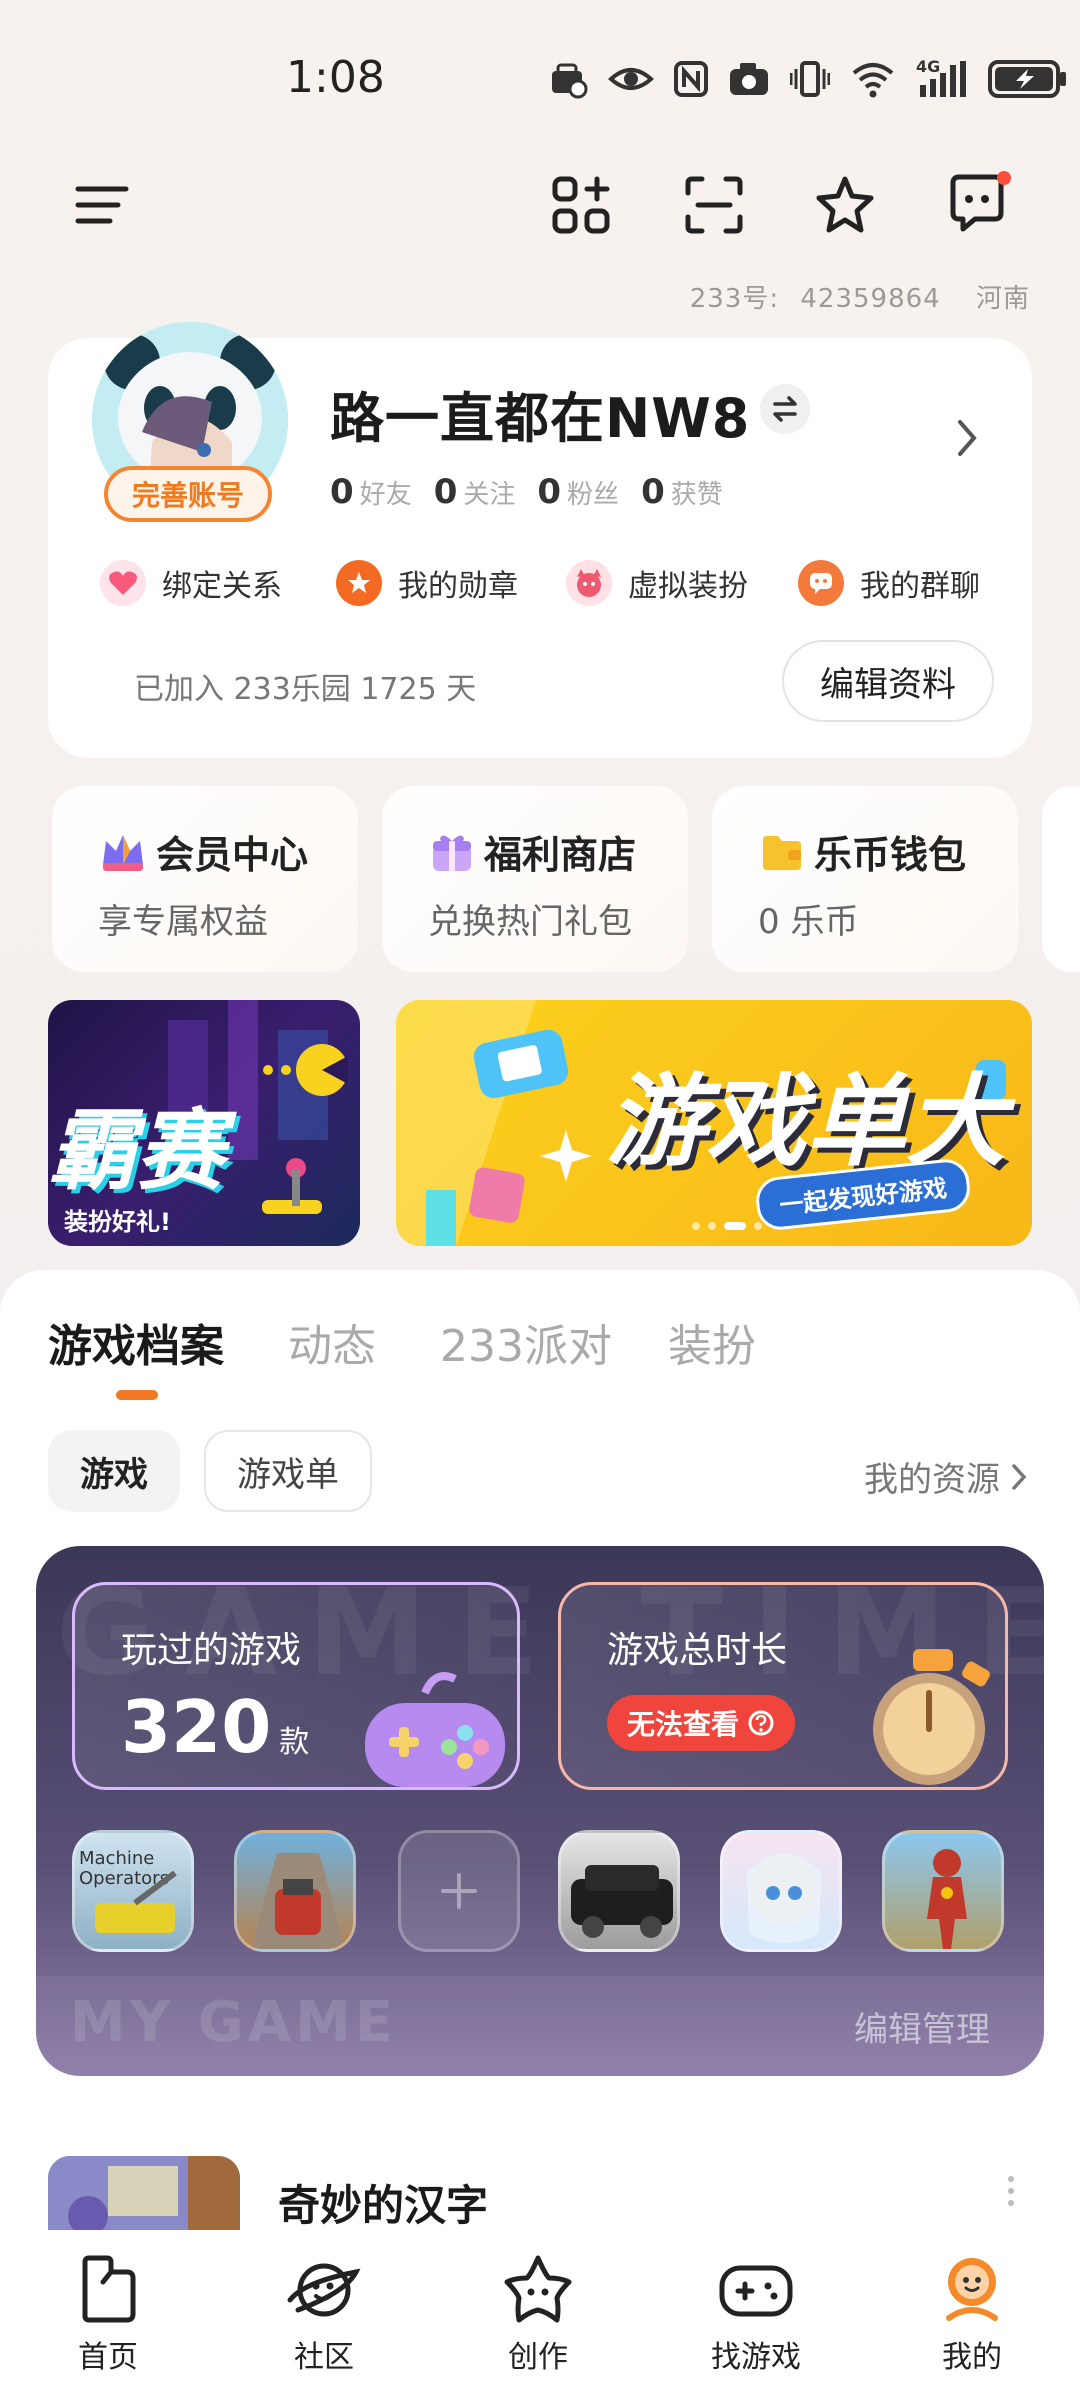 The height and width of the screenshot is (2400, 1080). Describe the element at coordinates (114, 1471) in the screenshot. I see `chip-games: 游戏` at that location.